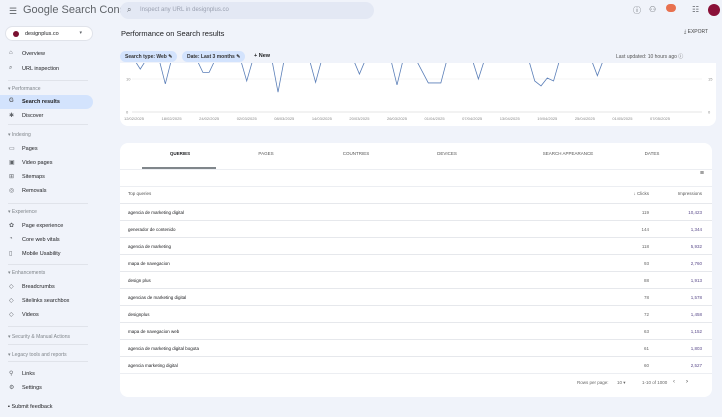 This screenshot has height=417, width=722. I want to click on notifications-icon, so click(671, 8).